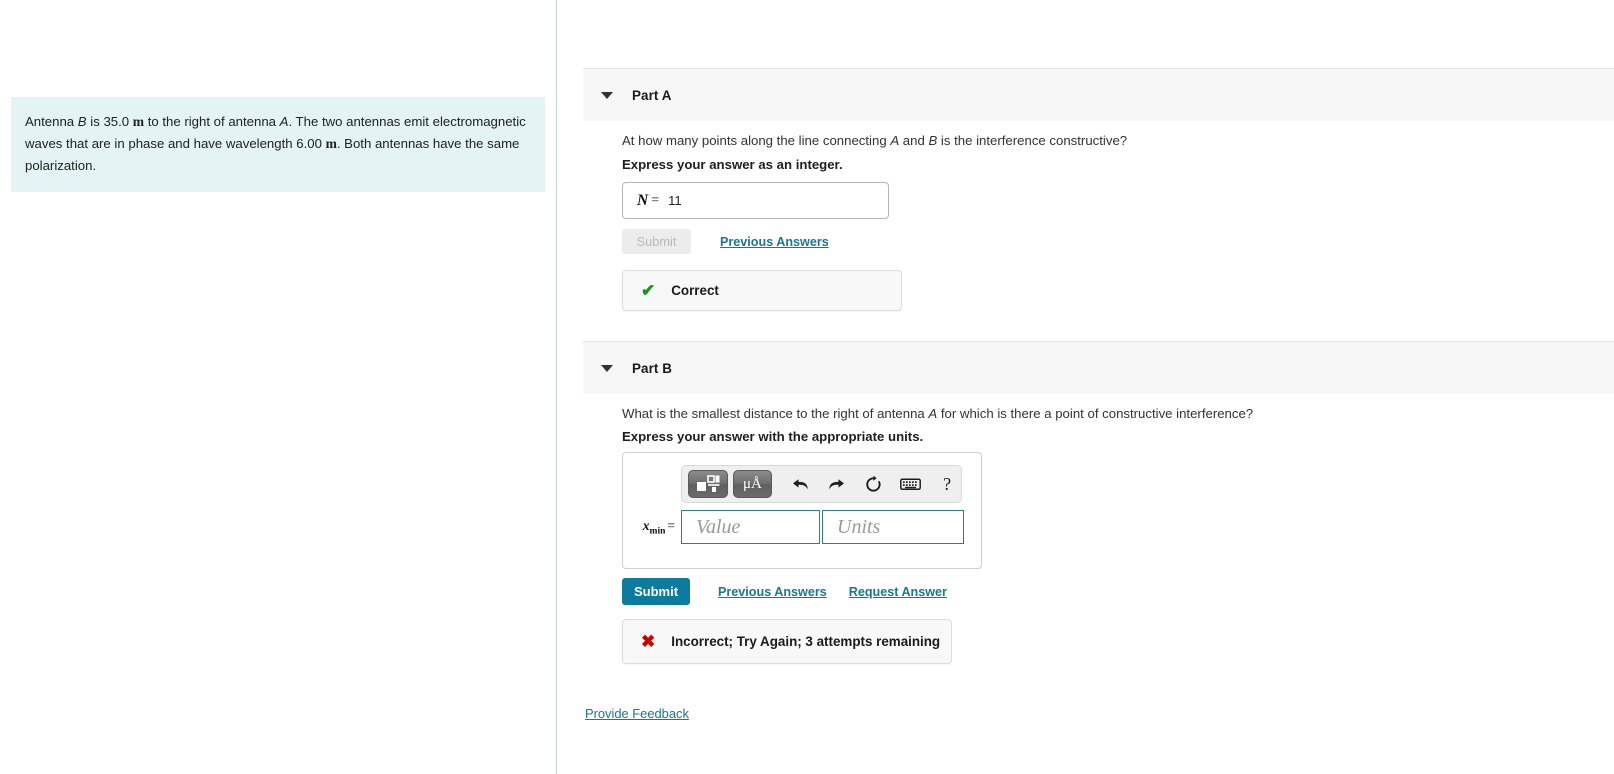  Describe the element at coordinates (648, 641) in the screenshot. I see `cross-icon: ✖` at that location.